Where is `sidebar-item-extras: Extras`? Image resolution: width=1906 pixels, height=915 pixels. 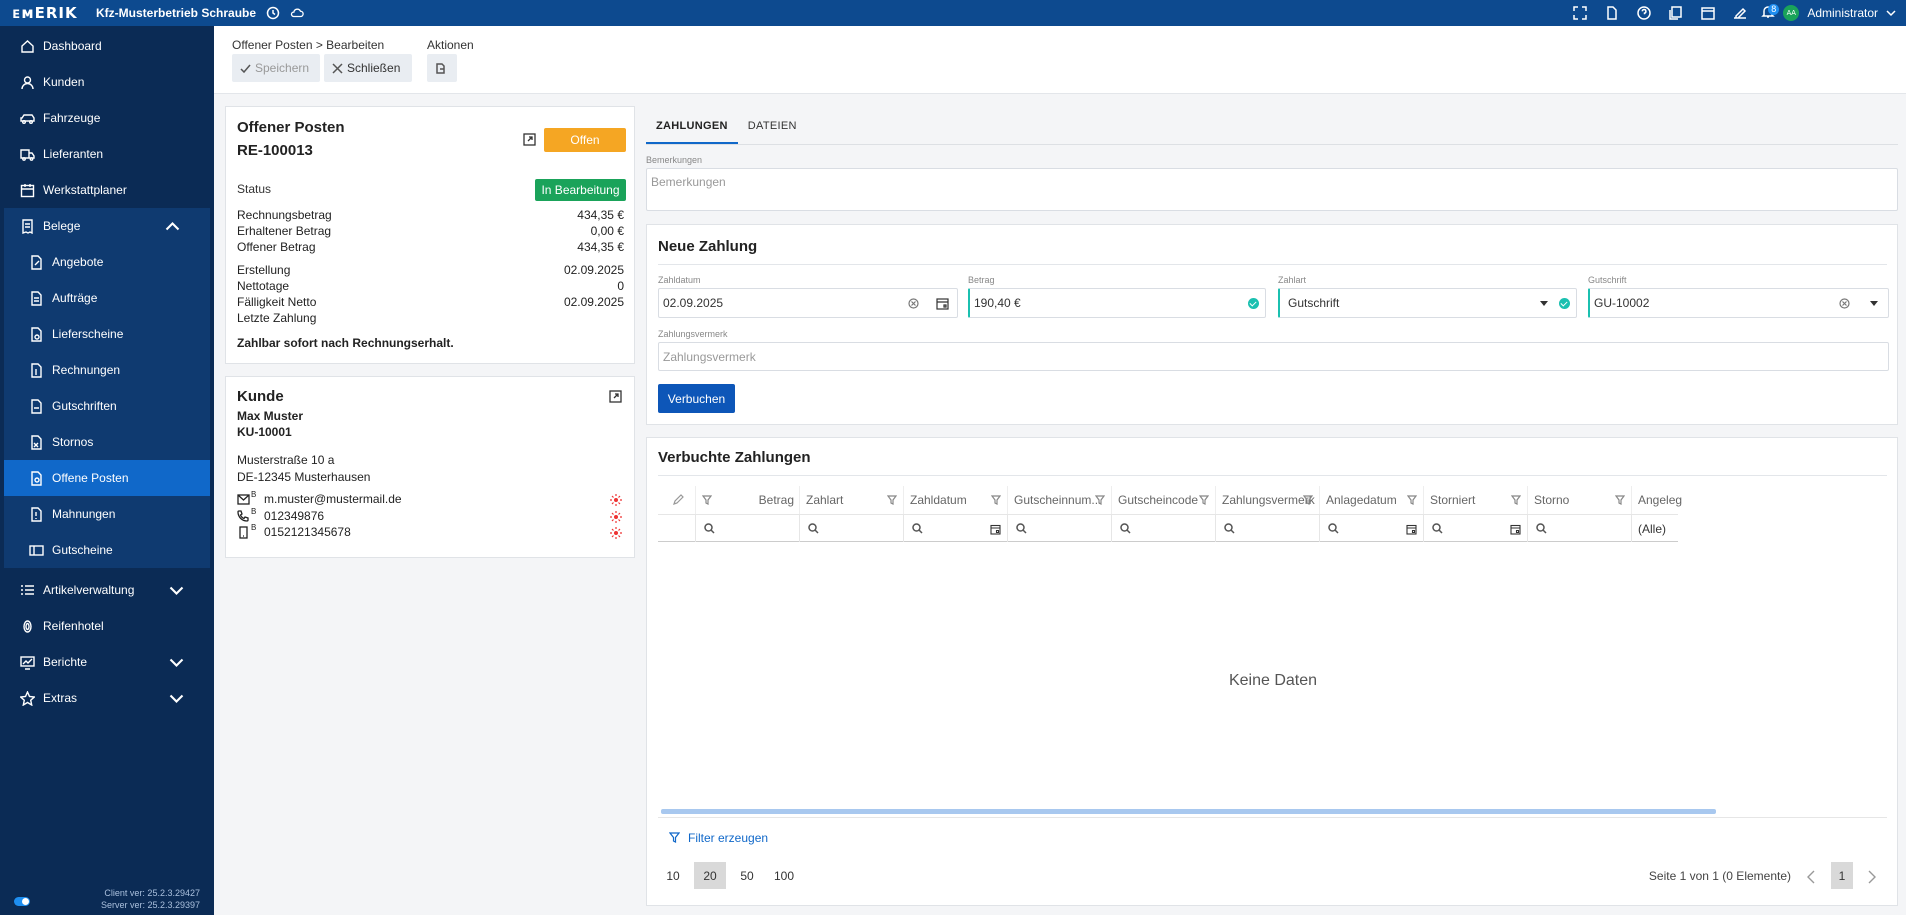 sidebar-item-extras: Extras is located at coordinates (107, 698).